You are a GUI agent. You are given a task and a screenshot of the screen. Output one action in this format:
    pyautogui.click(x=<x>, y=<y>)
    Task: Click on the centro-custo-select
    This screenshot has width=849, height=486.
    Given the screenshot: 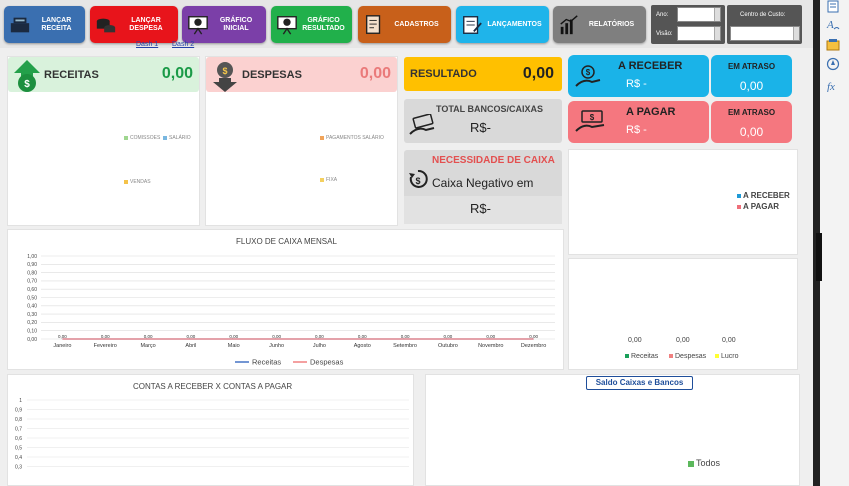 What is the action you would take?
    pyautogui.click(x=765, y=33)
    